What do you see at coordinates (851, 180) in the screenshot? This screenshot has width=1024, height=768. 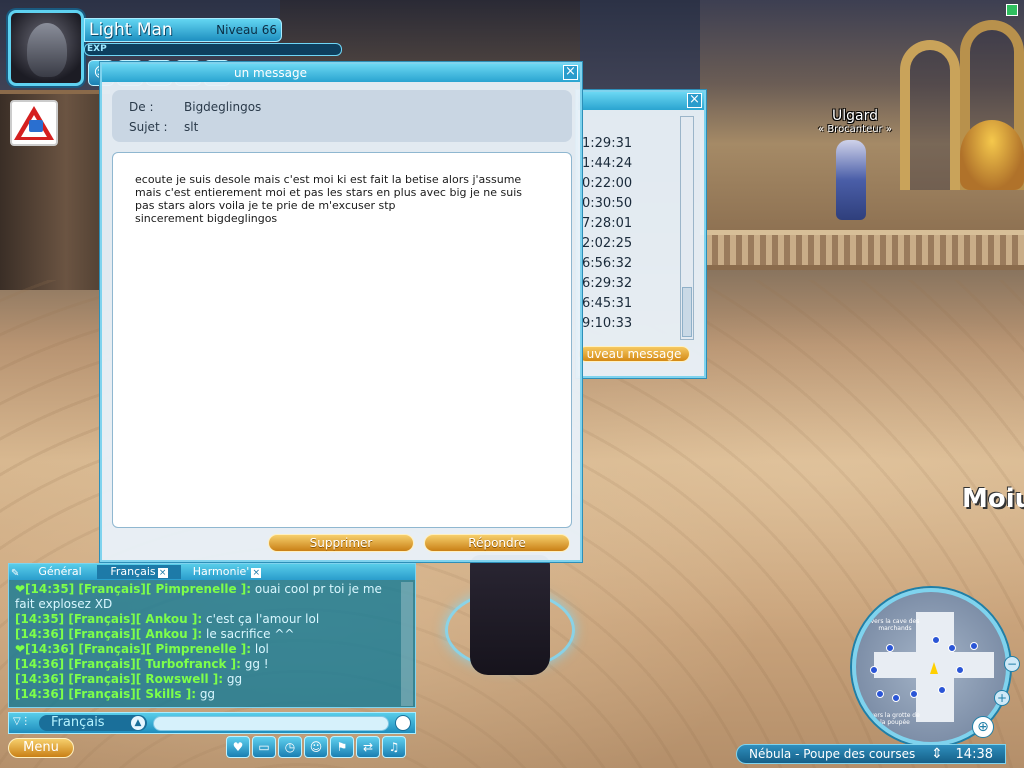 I see `npc-ulgard` at bounding box center [851, 180].